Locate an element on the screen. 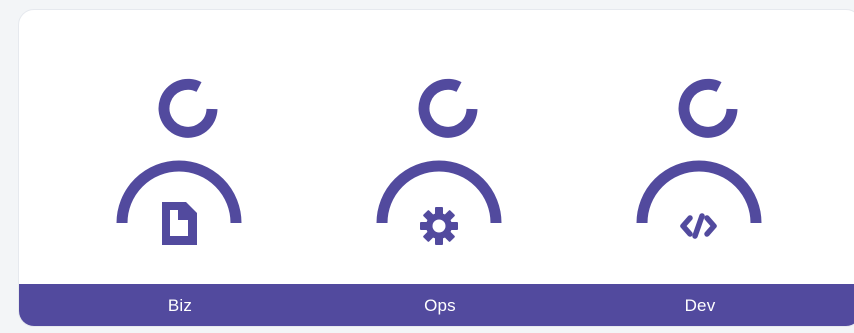 This screenshot has height=333, width=854. shoulder-arc is located at coordinates (699, 192).